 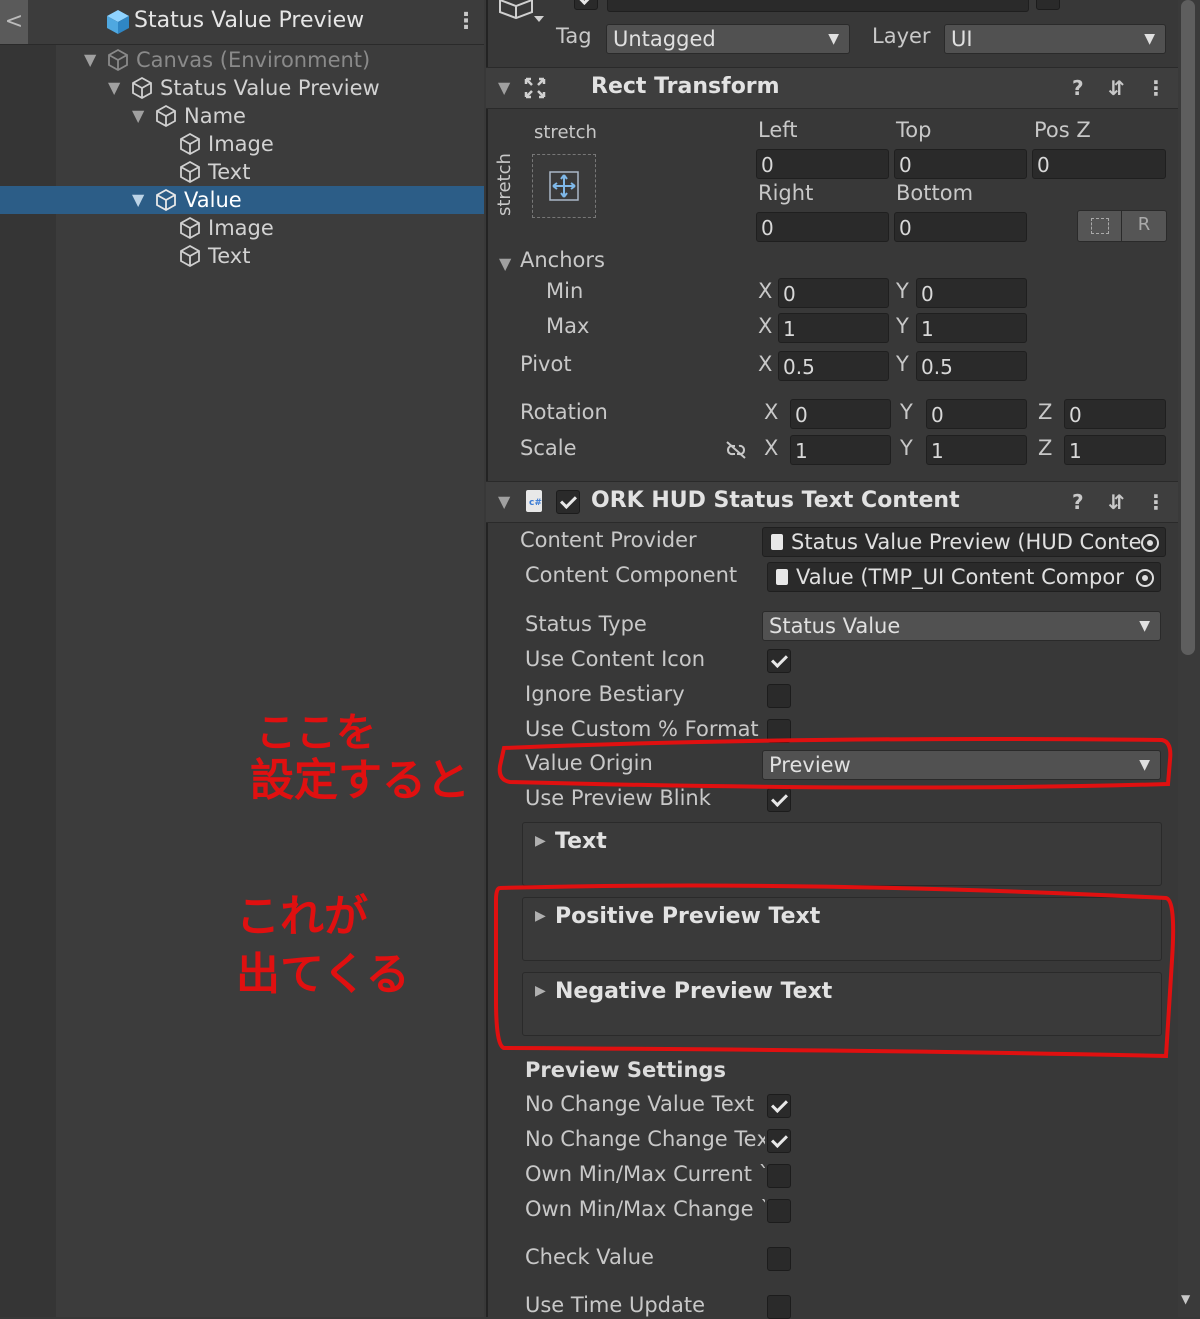 I want to click on value-origin-highlight, so click(x=835, y=763).